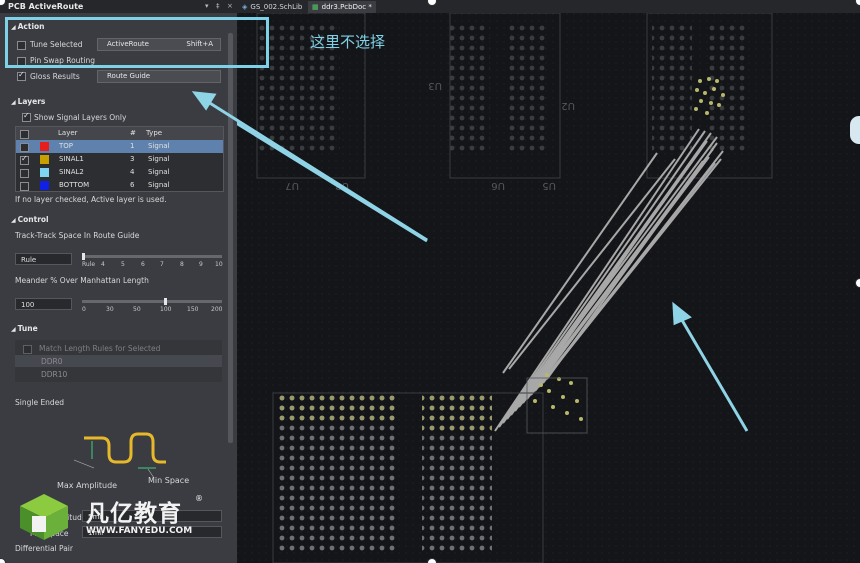 The width and height of the screenshot is (860, 563). I want to click on highlight-box, so click(137, 42).